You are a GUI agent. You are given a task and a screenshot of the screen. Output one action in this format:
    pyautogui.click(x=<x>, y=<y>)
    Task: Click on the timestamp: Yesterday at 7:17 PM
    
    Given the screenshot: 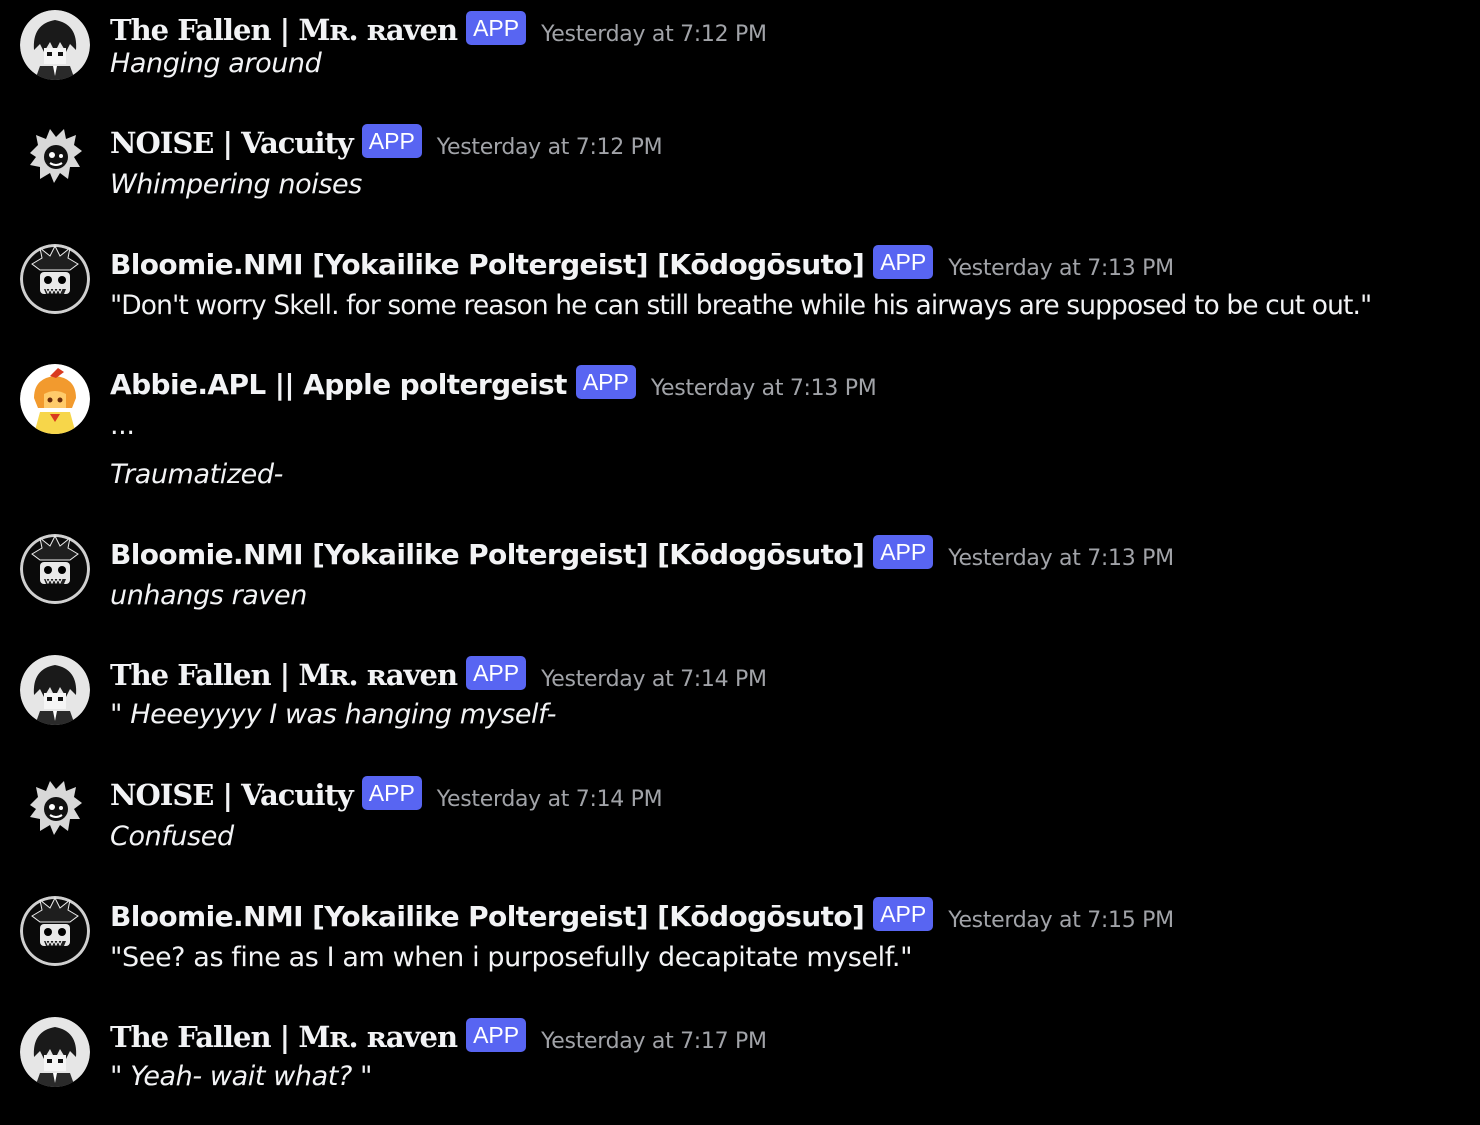 What is the action you would take?
    pyautogui.click(x=654, y=1041)
    